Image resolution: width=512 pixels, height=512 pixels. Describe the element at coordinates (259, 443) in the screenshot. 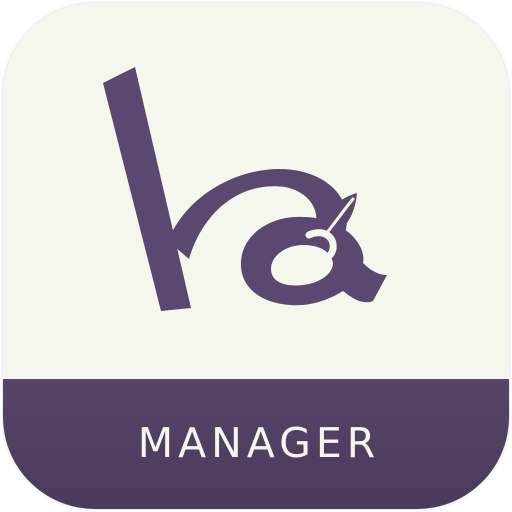

I see `banner-label: MANAGER` at that location.